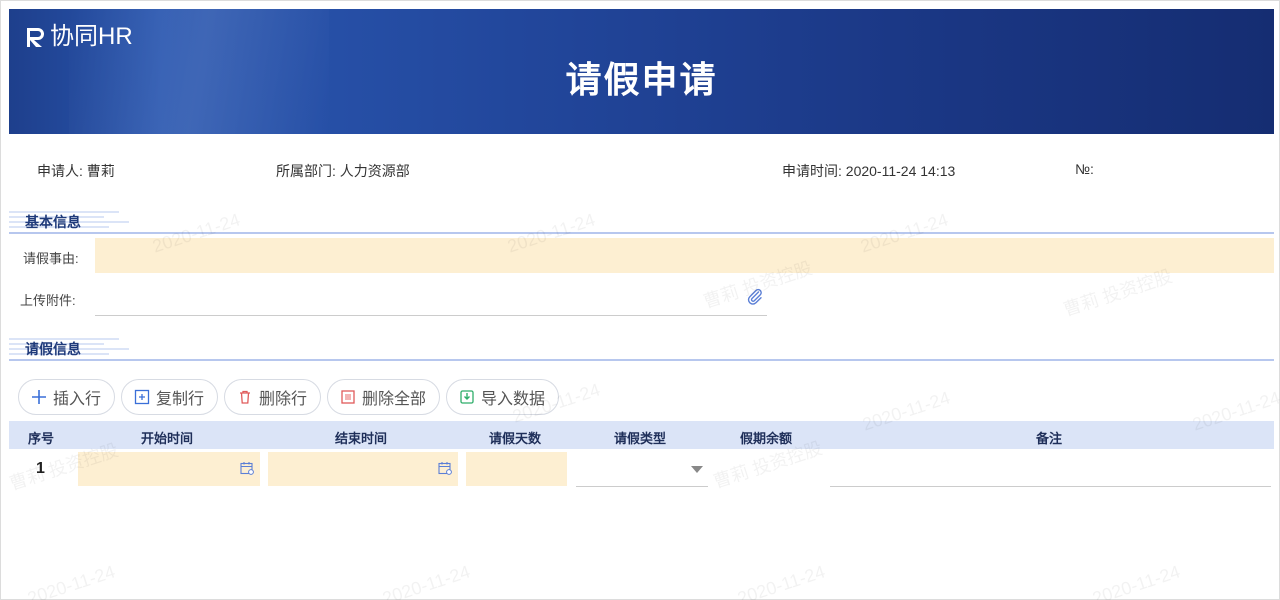  I want to click on paperclip-icon, so click(755, 296).